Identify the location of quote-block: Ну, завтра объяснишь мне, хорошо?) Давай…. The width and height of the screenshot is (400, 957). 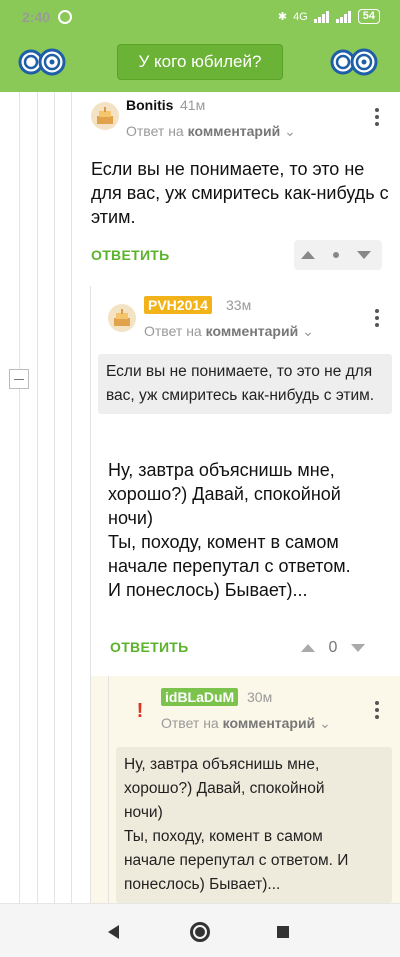
(254, 825).